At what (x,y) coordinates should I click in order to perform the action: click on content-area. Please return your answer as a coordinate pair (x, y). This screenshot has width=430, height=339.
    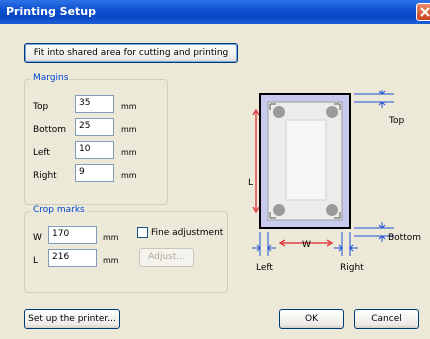
    Looking at the image, I should click on (306, 160).